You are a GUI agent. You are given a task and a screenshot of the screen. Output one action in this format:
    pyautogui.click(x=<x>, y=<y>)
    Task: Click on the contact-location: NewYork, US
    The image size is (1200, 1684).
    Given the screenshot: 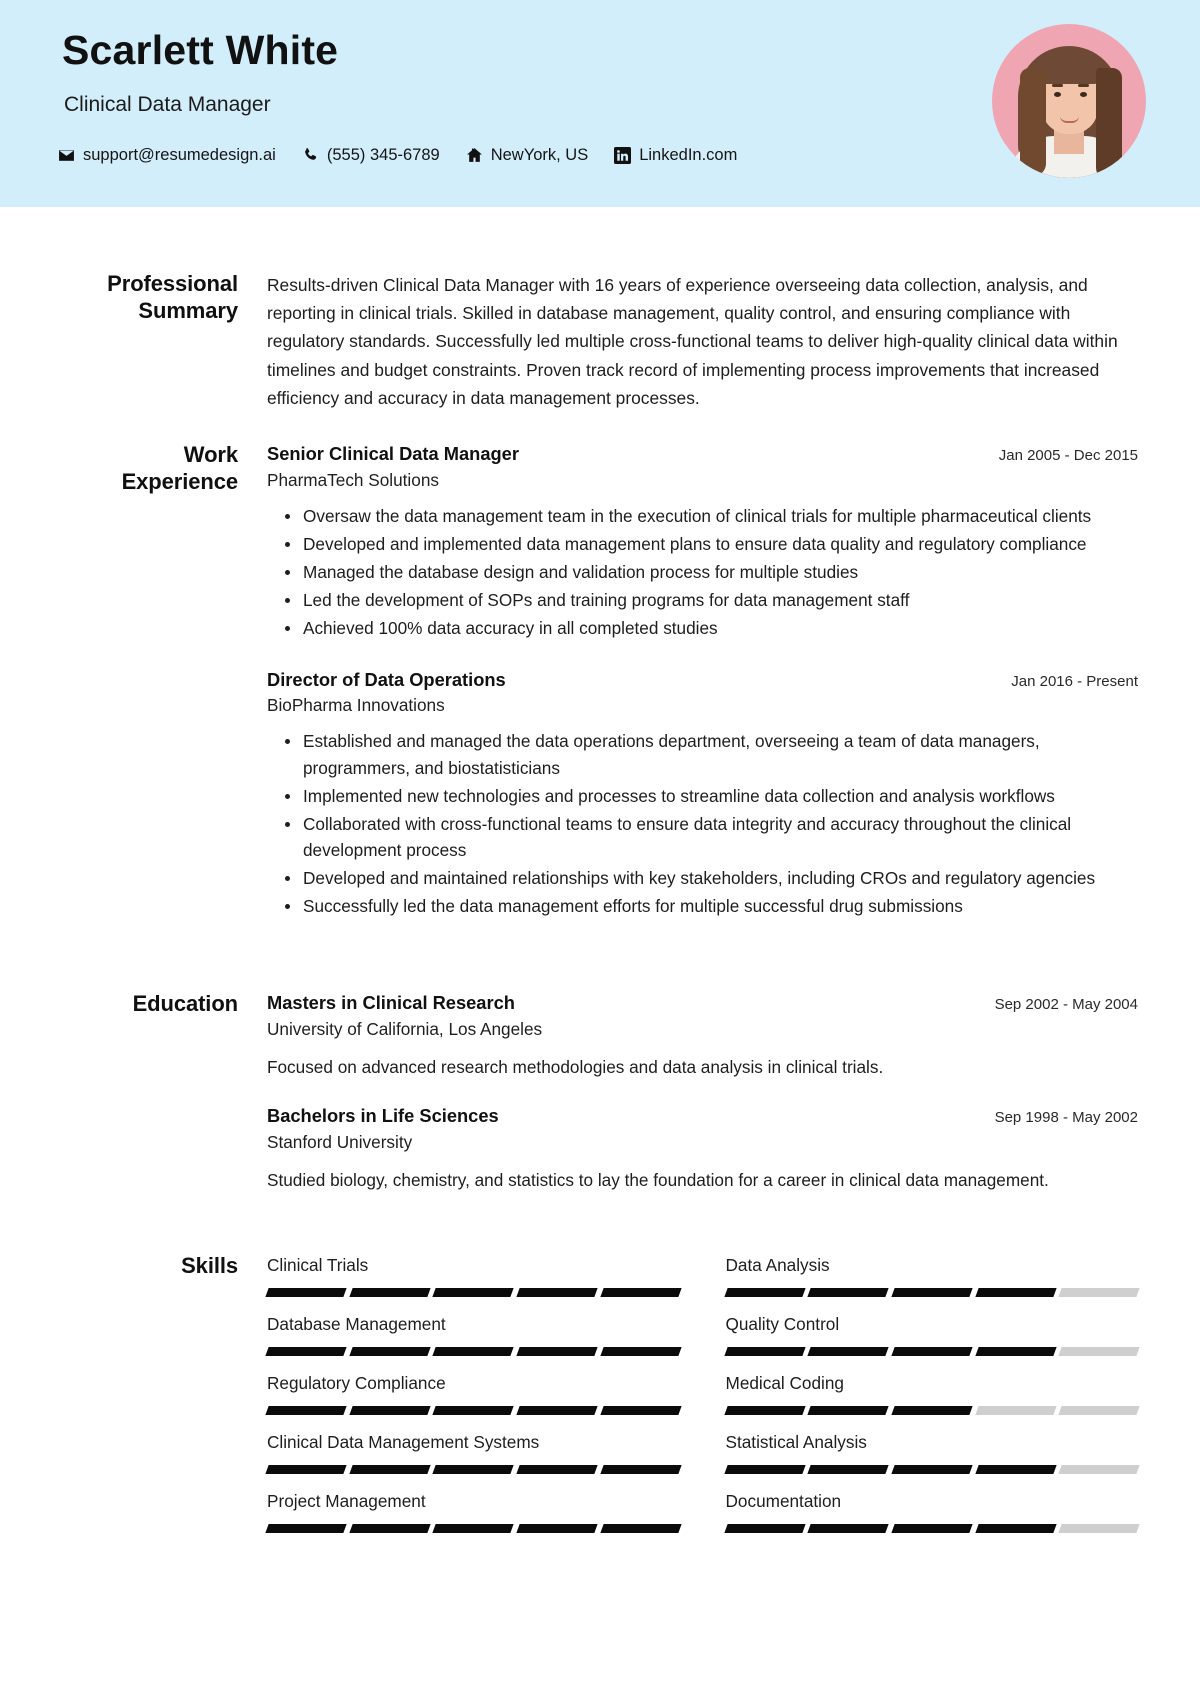 What is the action you would take?
    pyautogui.click(x=527, y=155)
    